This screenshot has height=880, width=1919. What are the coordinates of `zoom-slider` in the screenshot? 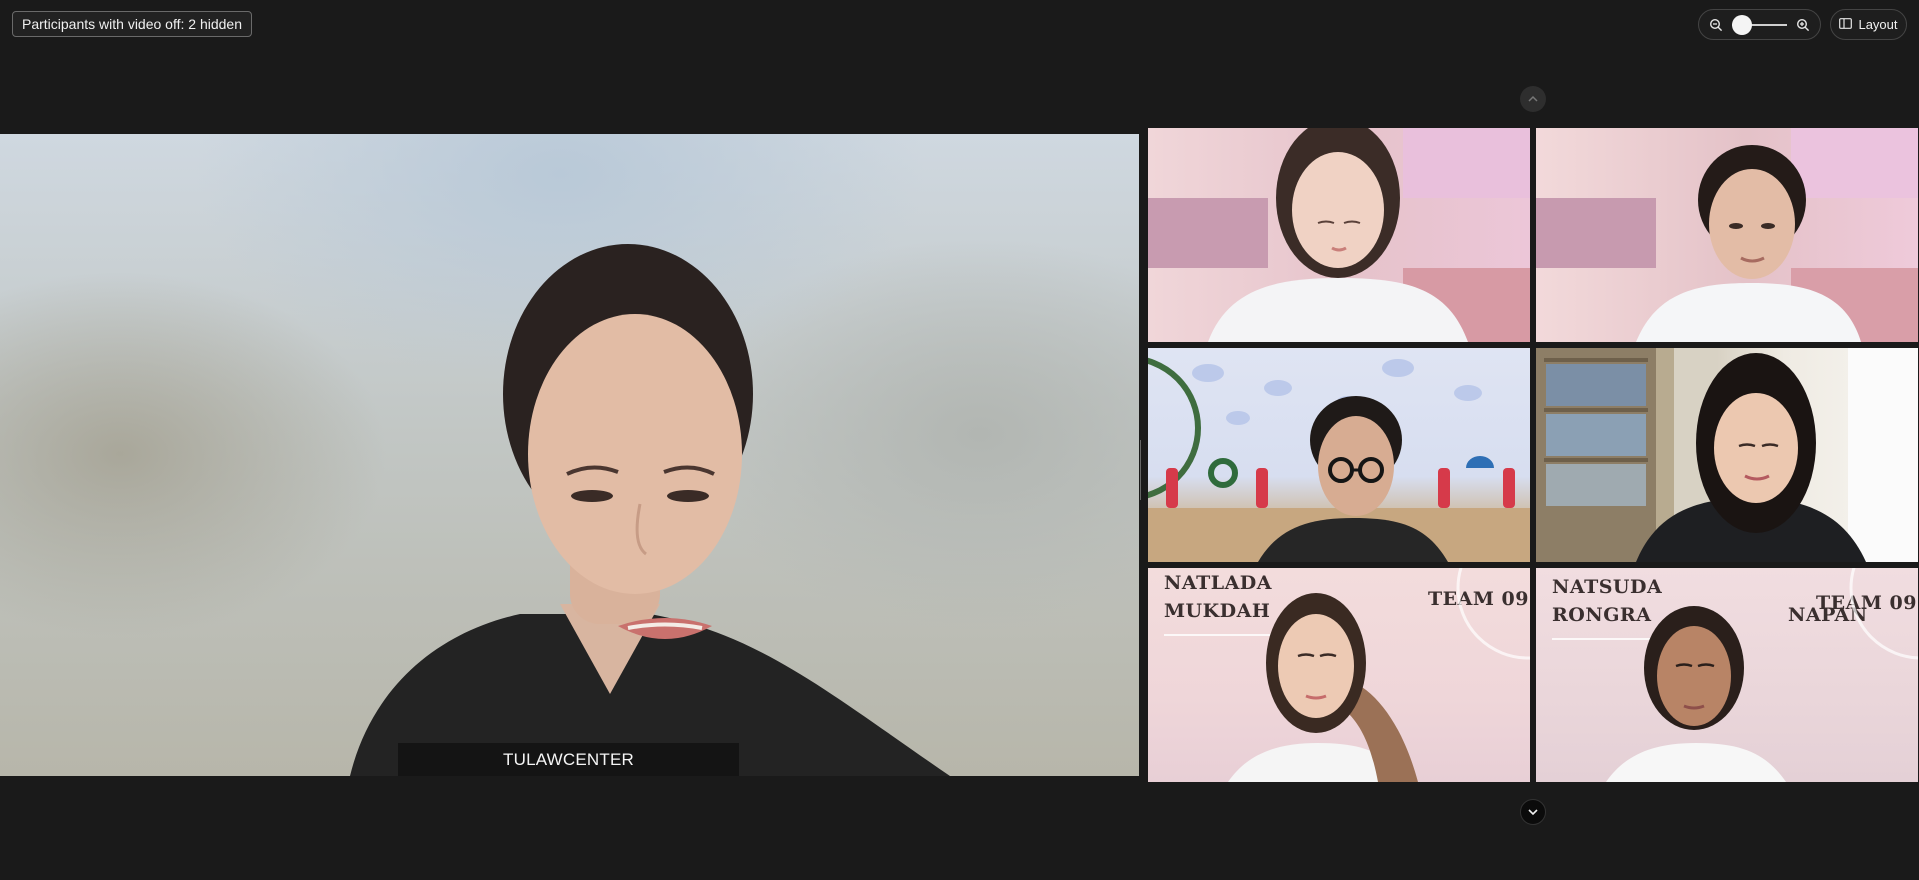 It's located at (1759, 24).